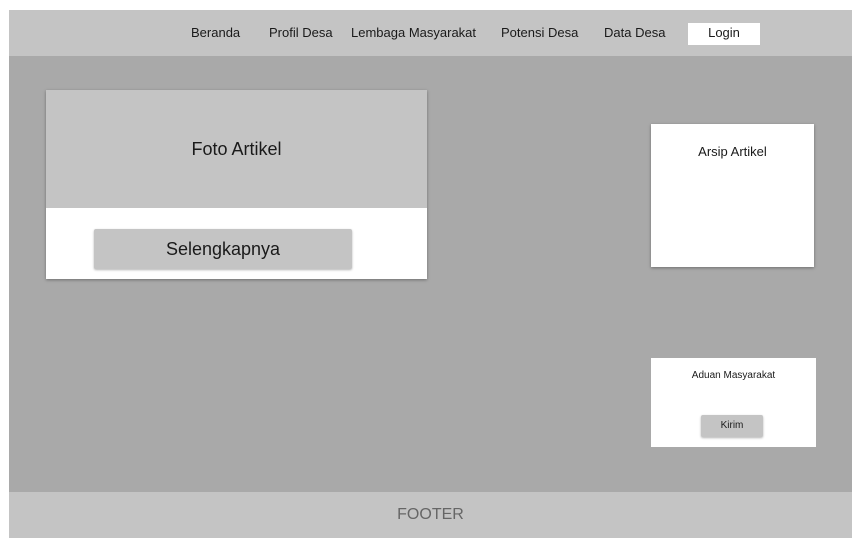 The image size is (860, 539). Describe the element at coordinates (732, 195) in the screenshot. I see `article-archive-card: Arsip Artikel` at that location.